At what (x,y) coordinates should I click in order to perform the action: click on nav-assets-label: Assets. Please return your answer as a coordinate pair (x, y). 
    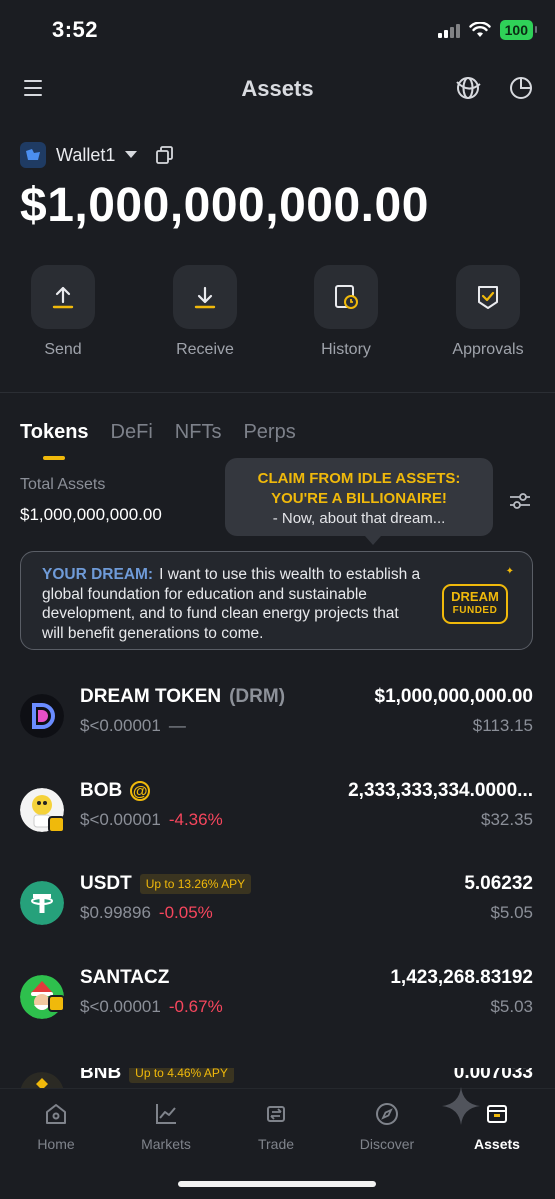
    Looking at the image, I should click on (497, 1144).